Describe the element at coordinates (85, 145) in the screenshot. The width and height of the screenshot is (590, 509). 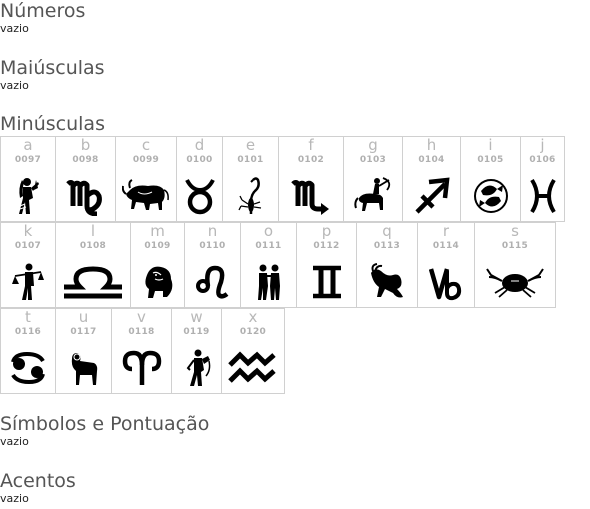
I see `glyph-char: b` at that location.